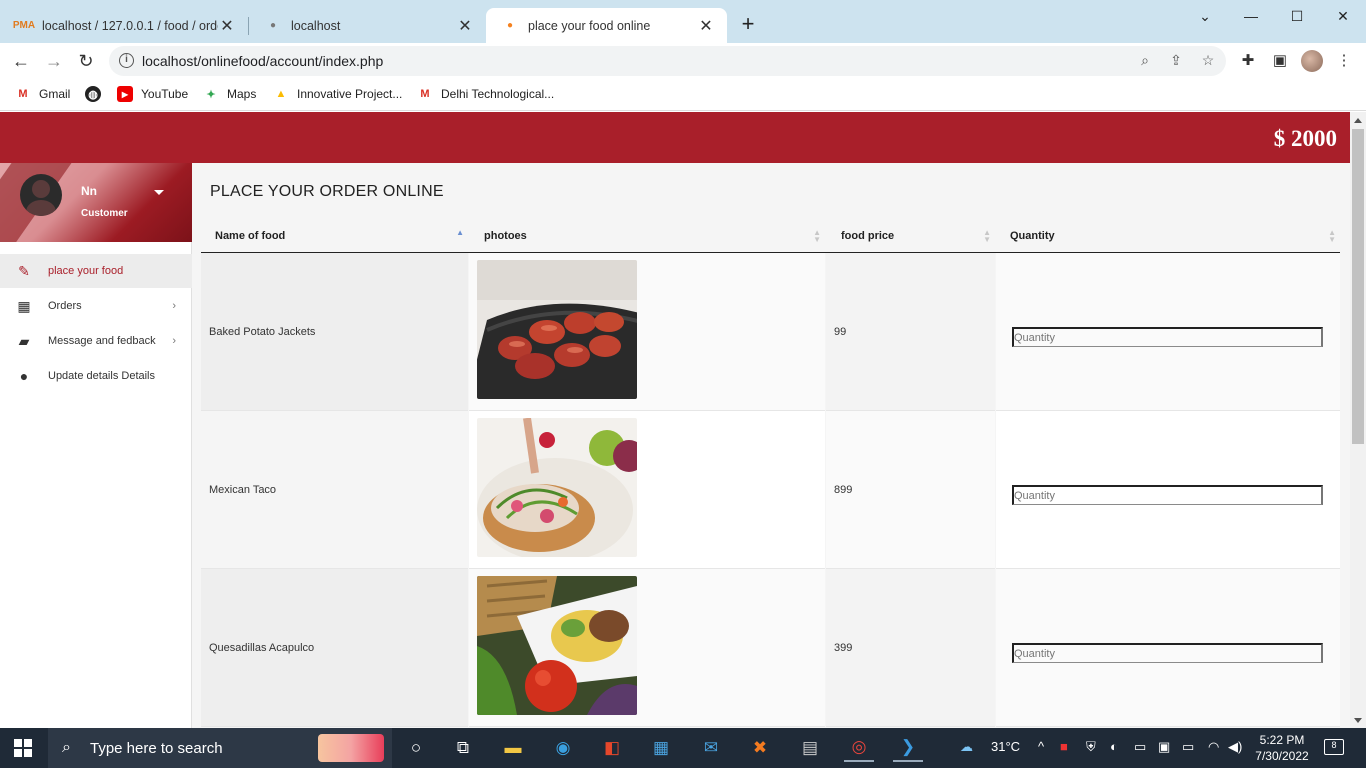  I want to click on reload-icon: ↻, so click(86, 61).